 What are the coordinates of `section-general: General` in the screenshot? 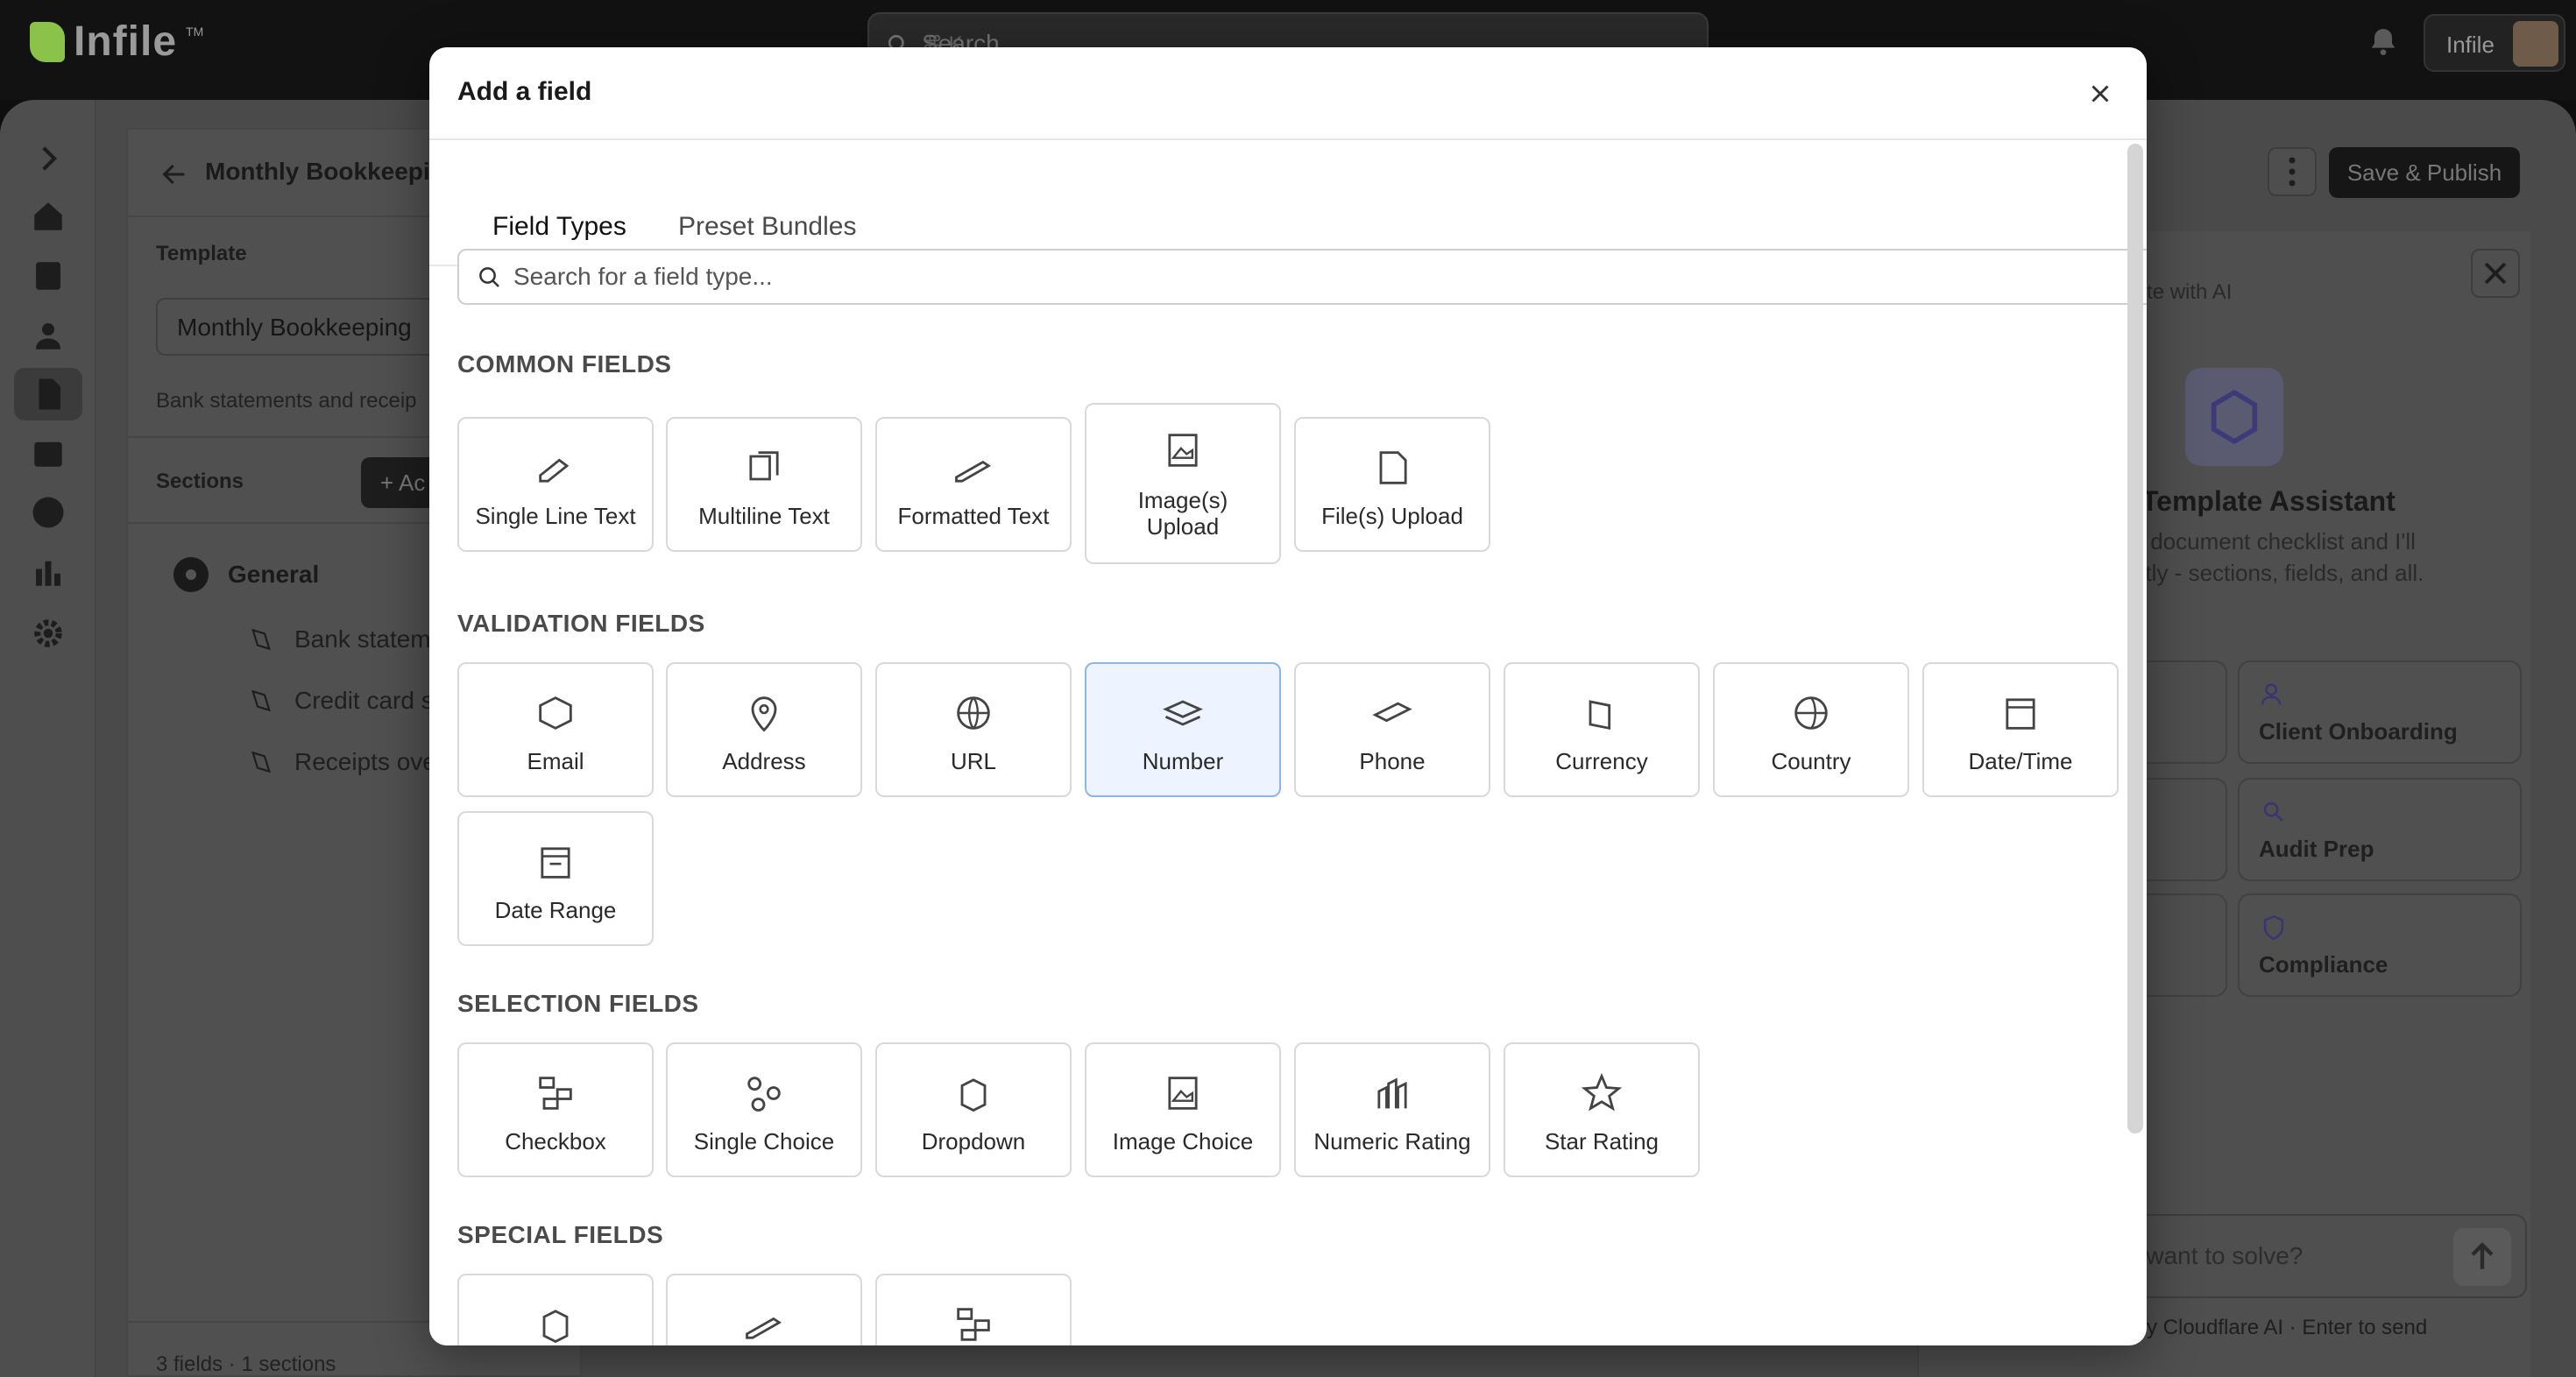 It's located at (246, 574).